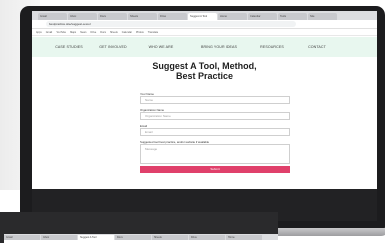  I want to click on browser-tab: Calendar, so click(262, 16).